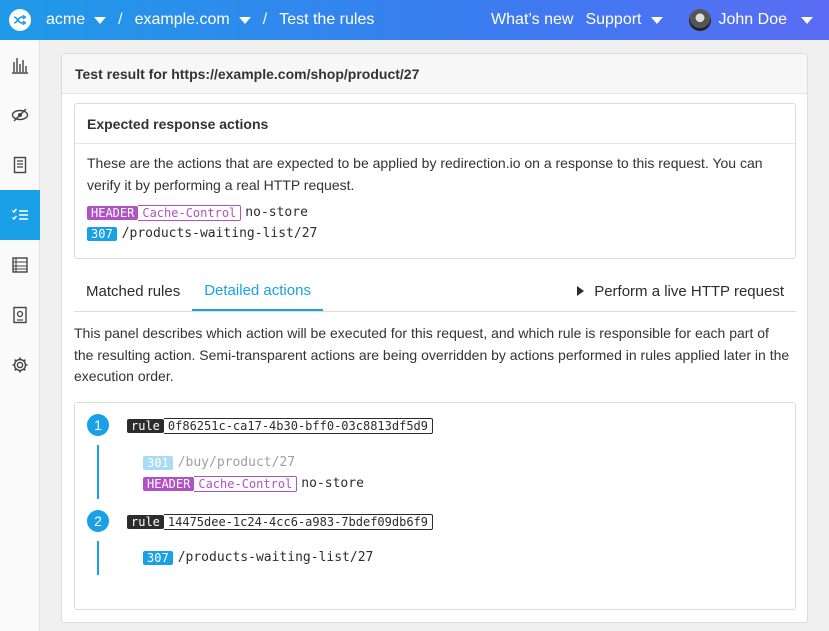 This screenshot has width=829, height=631. I want to click on sidebar-item-analytics, so click(20, 65).